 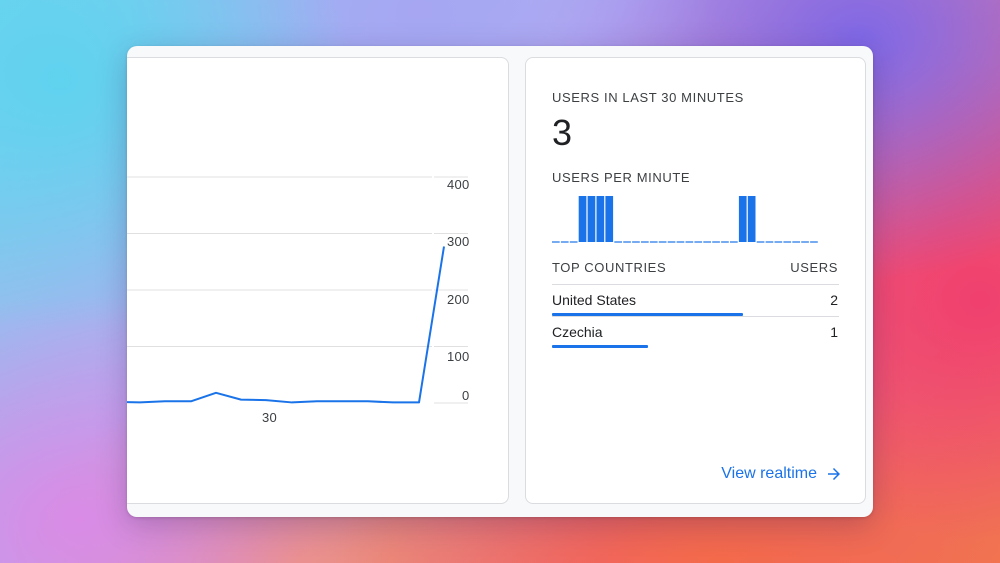 I want to click on top-countries-header: TOP COUNTRIES, so click(x=609, y=267).